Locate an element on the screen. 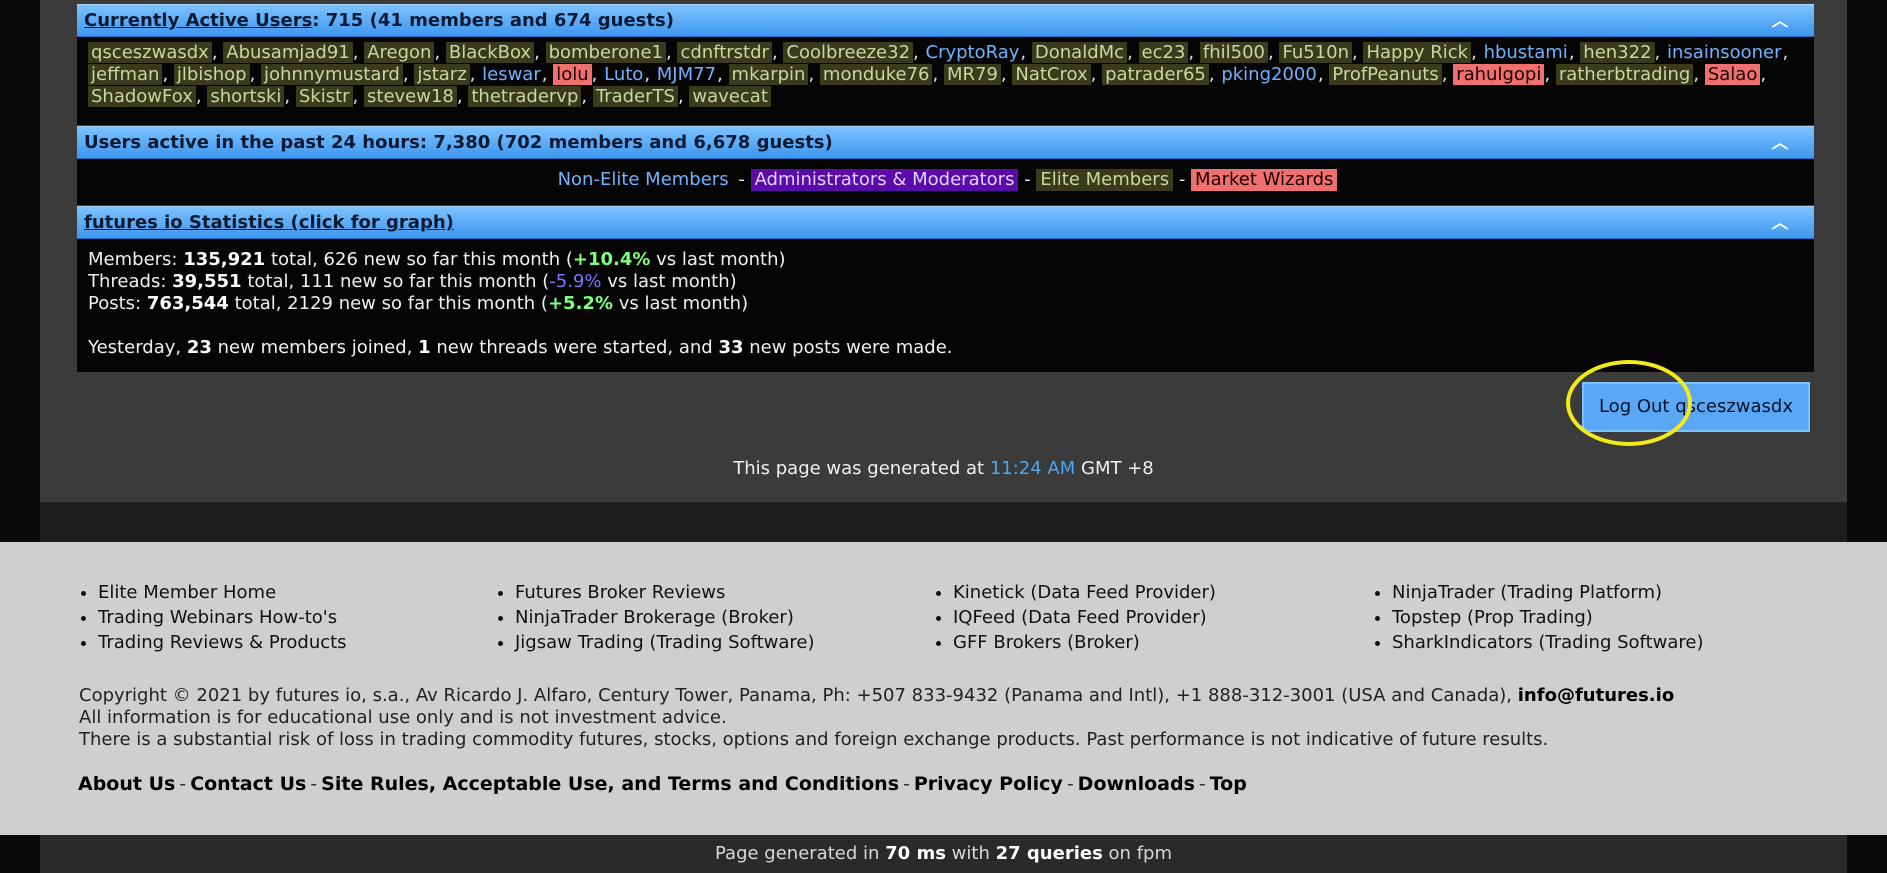  legend-non-elite: Non-Elite Members is located at coordinates (643, 179).